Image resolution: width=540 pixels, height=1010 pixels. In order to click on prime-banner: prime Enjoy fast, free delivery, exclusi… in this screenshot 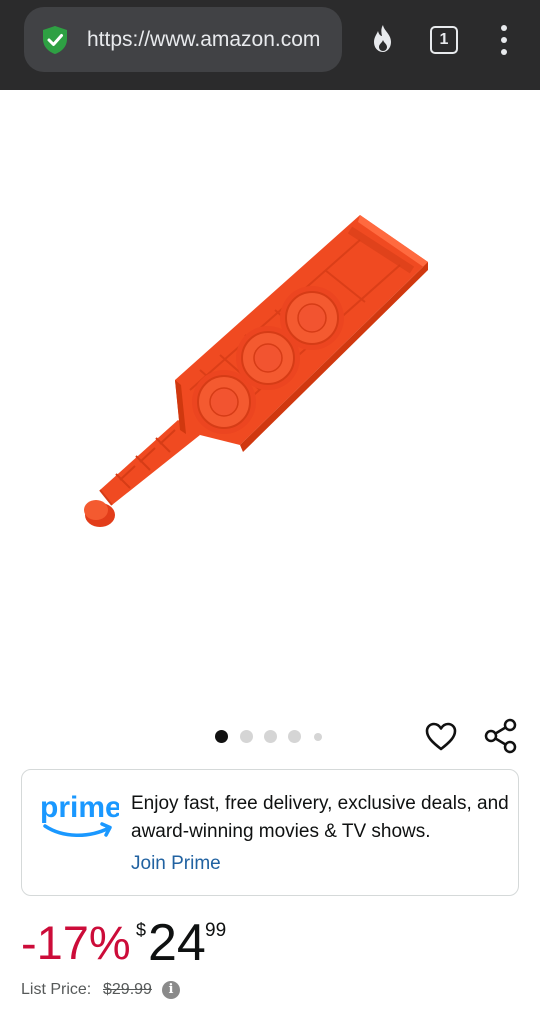, I will do `click(270, 832)`.